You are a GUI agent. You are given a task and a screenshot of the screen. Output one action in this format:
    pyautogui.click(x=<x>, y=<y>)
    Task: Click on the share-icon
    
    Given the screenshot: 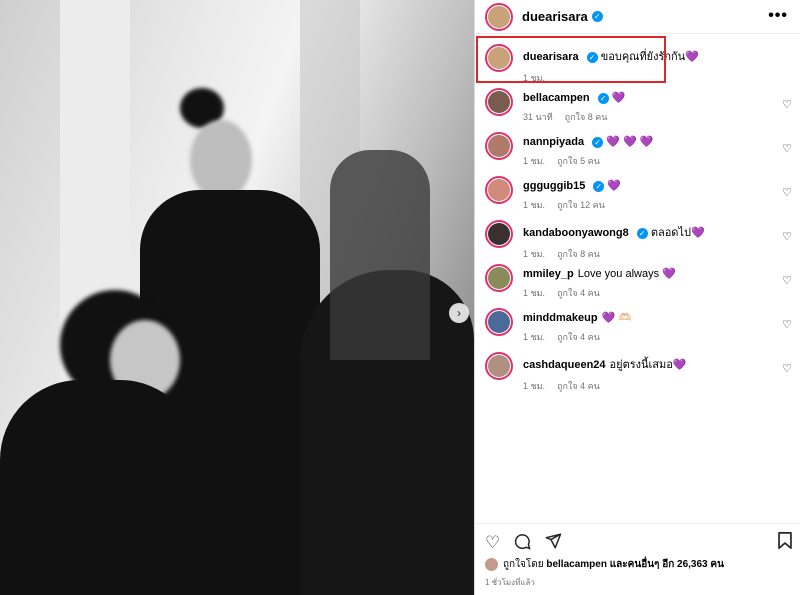 What is the action you would take?
    pyautogui.click(x=553, y=542)
    